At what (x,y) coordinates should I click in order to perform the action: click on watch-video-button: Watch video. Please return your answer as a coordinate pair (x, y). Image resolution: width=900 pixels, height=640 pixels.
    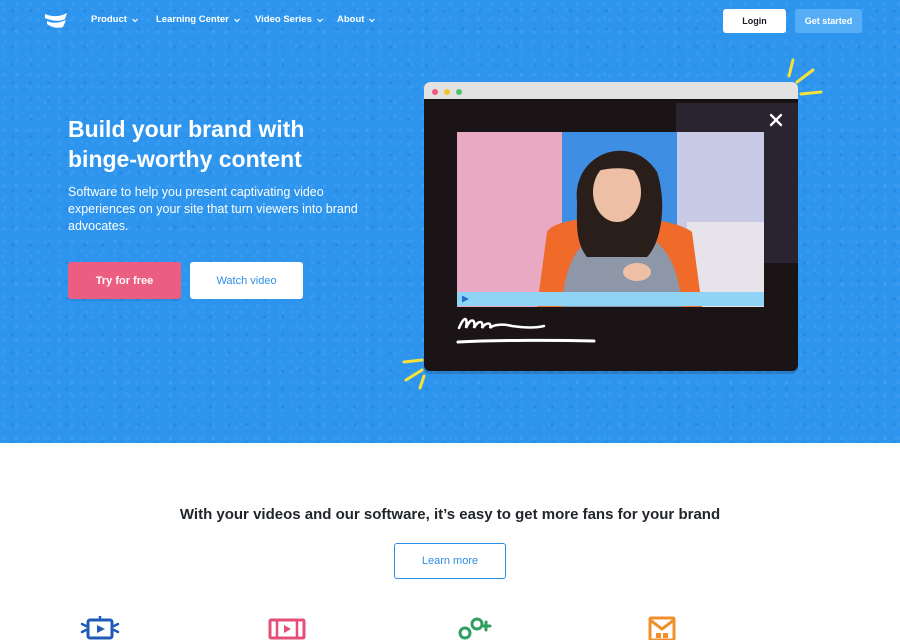
    Looking at the image, I should click on (246, 280).